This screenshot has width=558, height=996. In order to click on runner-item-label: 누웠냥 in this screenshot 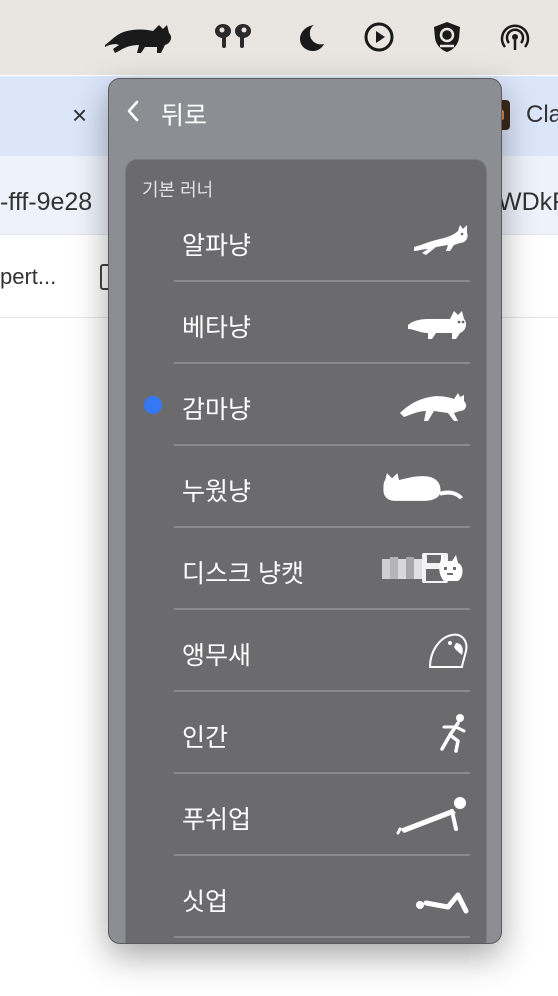, I will do `click(217, 492)`.